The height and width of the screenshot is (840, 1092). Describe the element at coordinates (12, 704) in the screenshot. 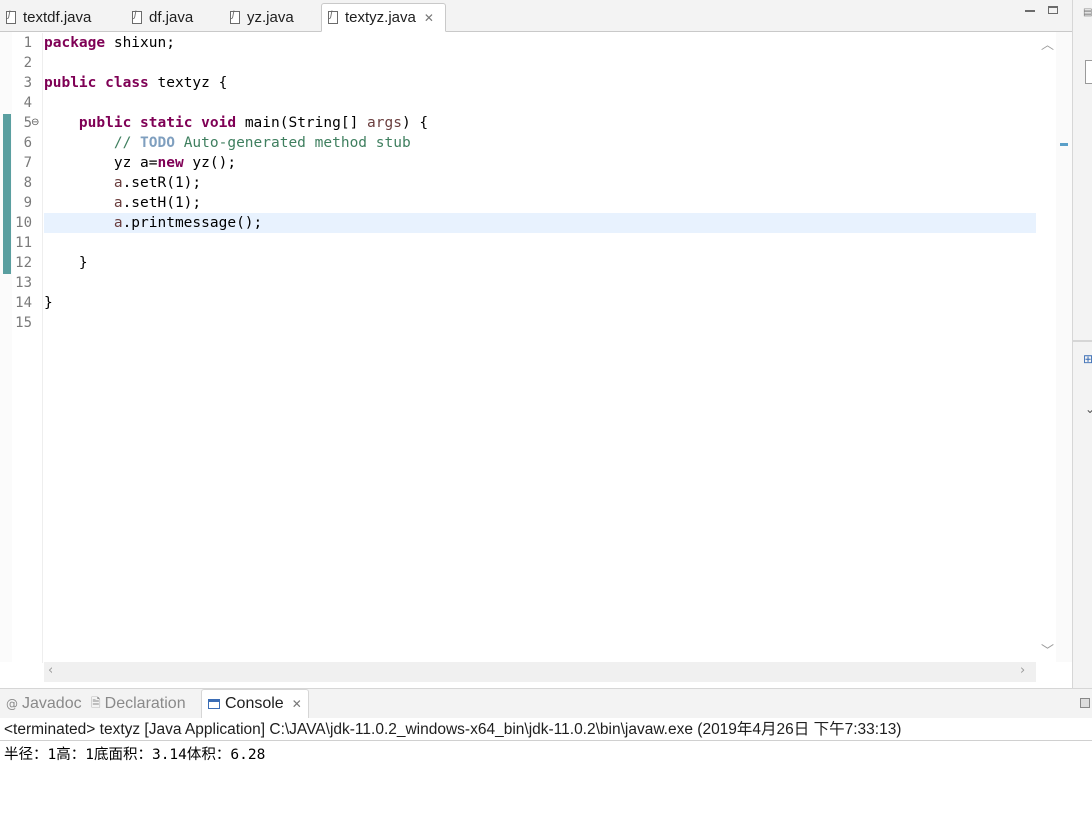

I see `at-icon: @` at that location.